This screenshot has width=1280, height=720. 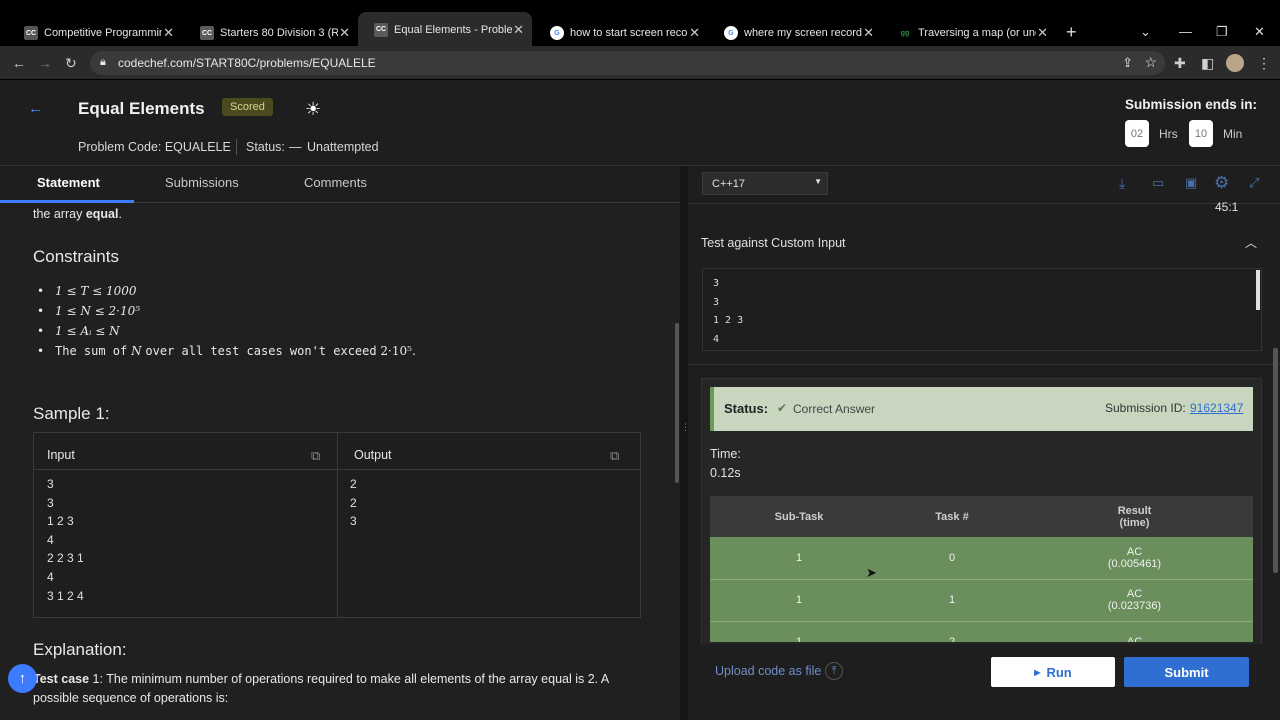 What do you see at coordinates (103, 62) in the screenshot?
I see `lock-icon: 🔒︎` at bounding box center [103, 62].